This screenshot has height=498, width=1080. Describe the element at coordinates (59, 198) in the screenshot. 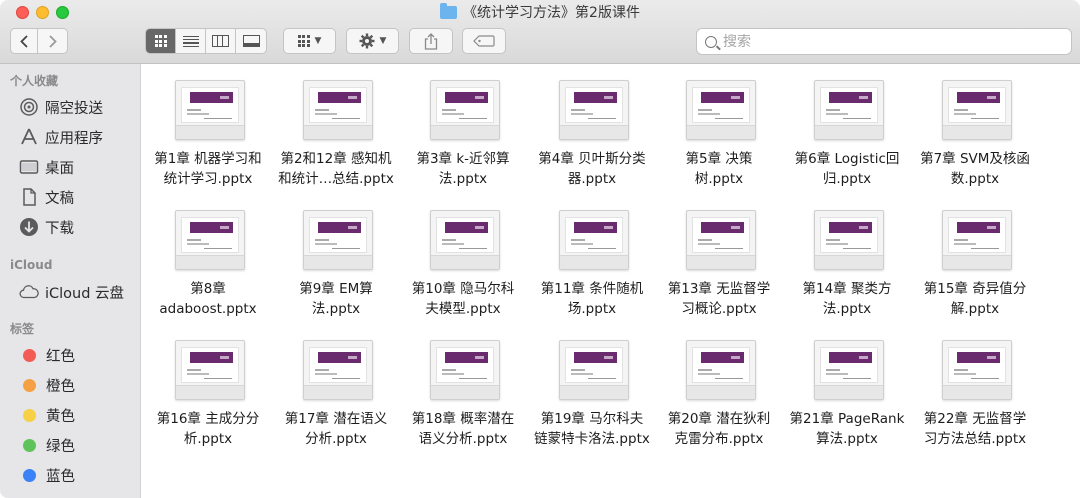

I see `sidebar-item-label: 文稿` at that location.